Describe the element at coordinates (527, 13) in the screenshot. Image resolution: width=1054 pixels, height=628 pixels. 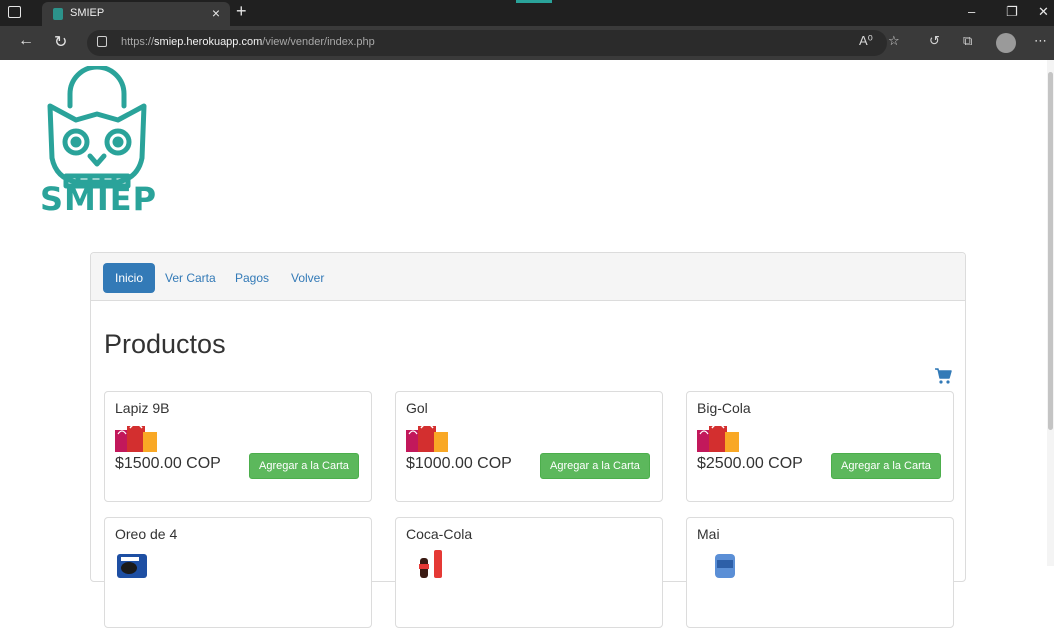
I see `browser-tab-strip: SMIEP × + – ❐ ✕` at that location.